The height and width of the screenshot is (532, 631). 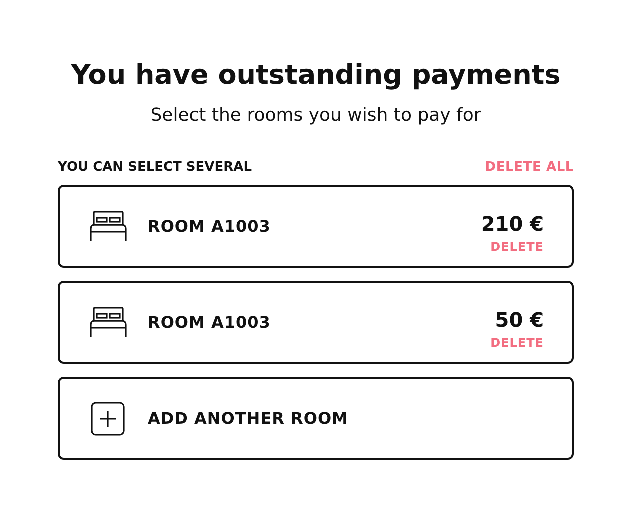 What do you see at coordinates (108, 419) in the screenshot?
I see `add-icon` at bounding box center [108, 419].